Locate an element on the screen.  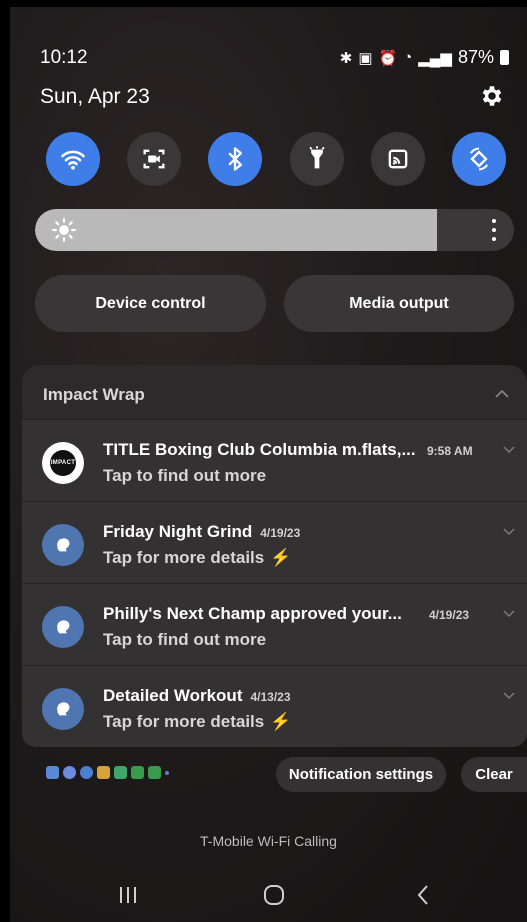
flashlight-toggle is located at coordinates (316, 159).